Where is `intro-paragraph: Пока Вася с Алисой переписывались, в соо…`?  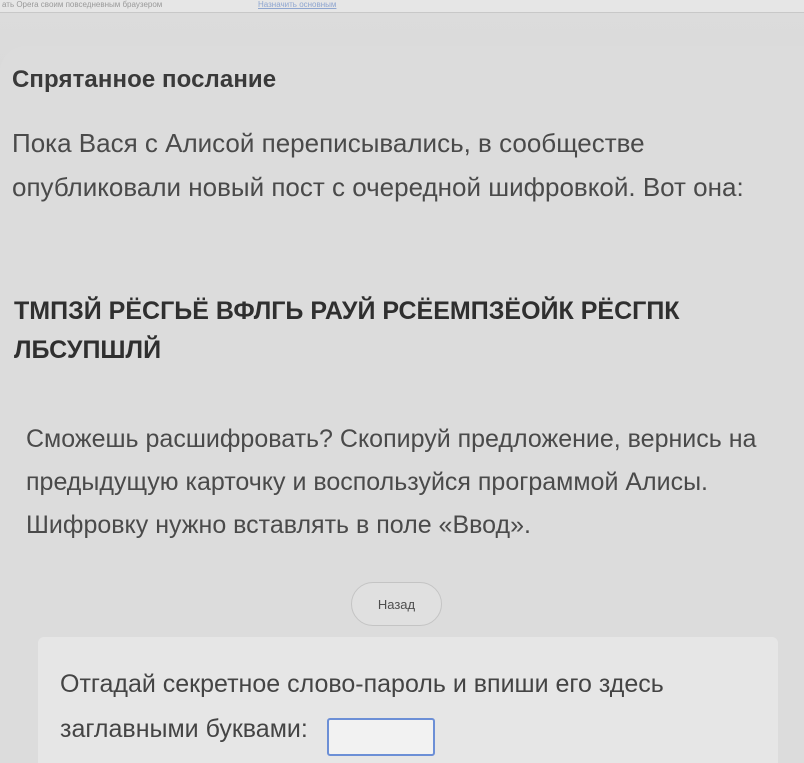
intro-paragraph: Пока Вася с Алисой переписывались, в соо… is located at coordinates (378, 165).